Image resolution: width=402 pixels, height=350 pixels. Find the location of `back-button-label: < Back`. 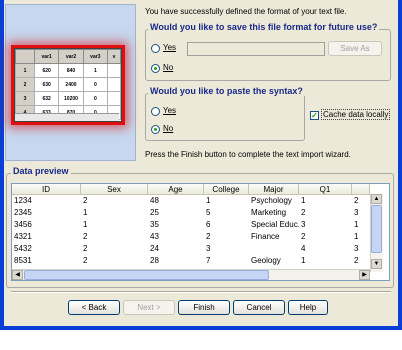

back-button-label: < Back is located at coordinates (94, 307).